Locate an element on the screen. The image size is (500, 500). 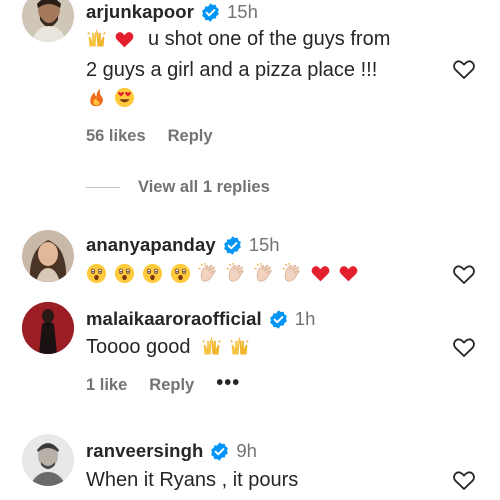
likes-count: 56 likes is located at coordinates (116, 136).